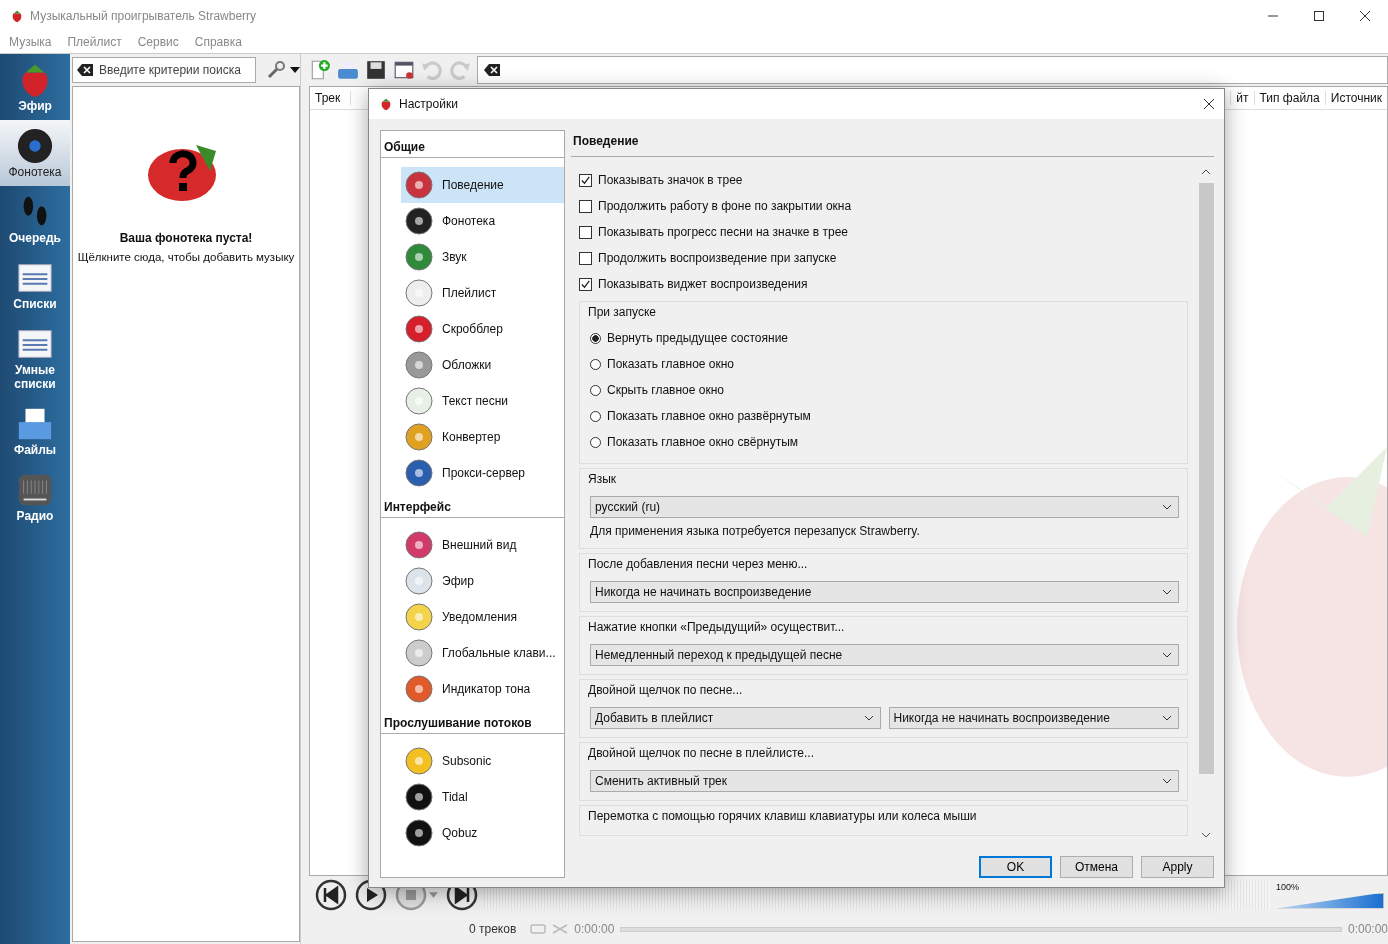  What do you see at coordinates (482, 329) in the screenshot?
I see `nav-item: Скробблер` at bounding box center [482, 329].